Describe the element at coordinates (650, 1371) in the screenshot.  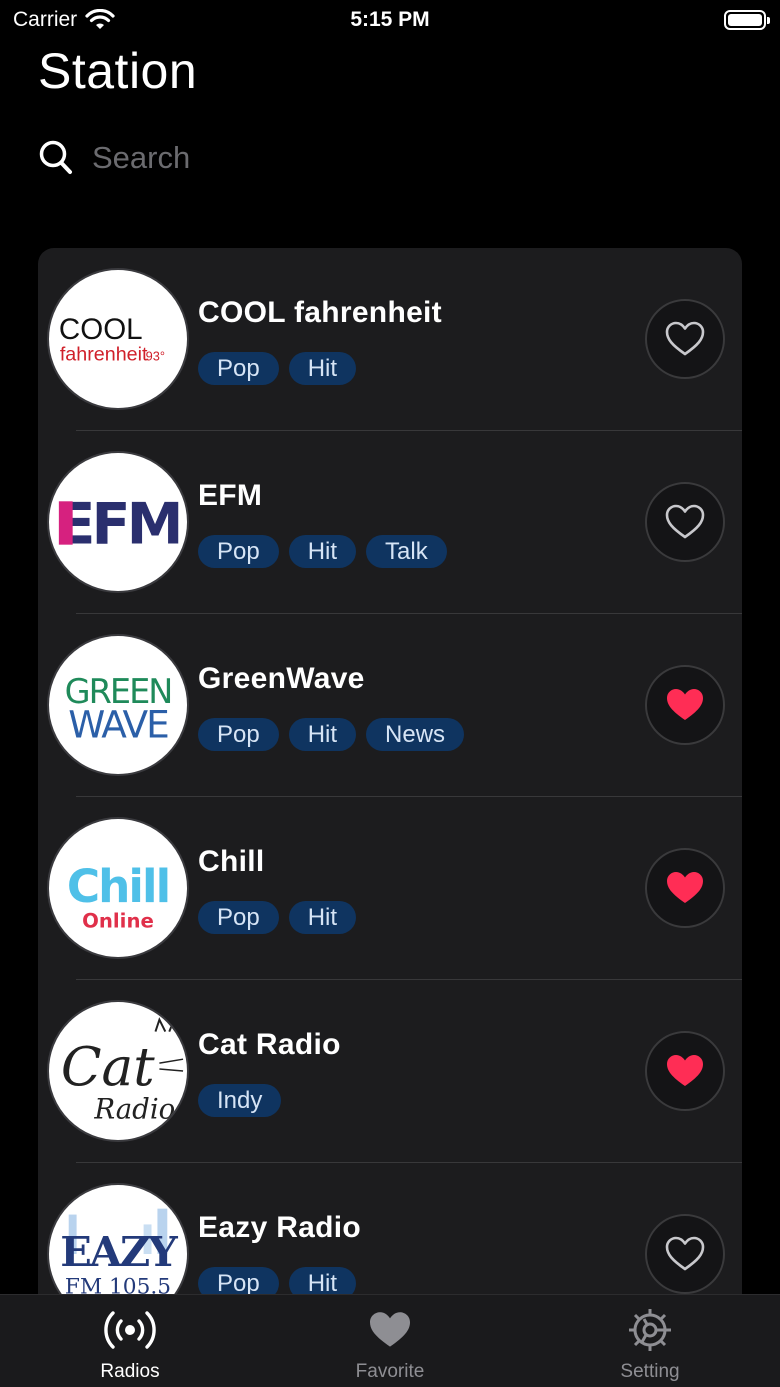
I see `tab-label: Setting` at that location.